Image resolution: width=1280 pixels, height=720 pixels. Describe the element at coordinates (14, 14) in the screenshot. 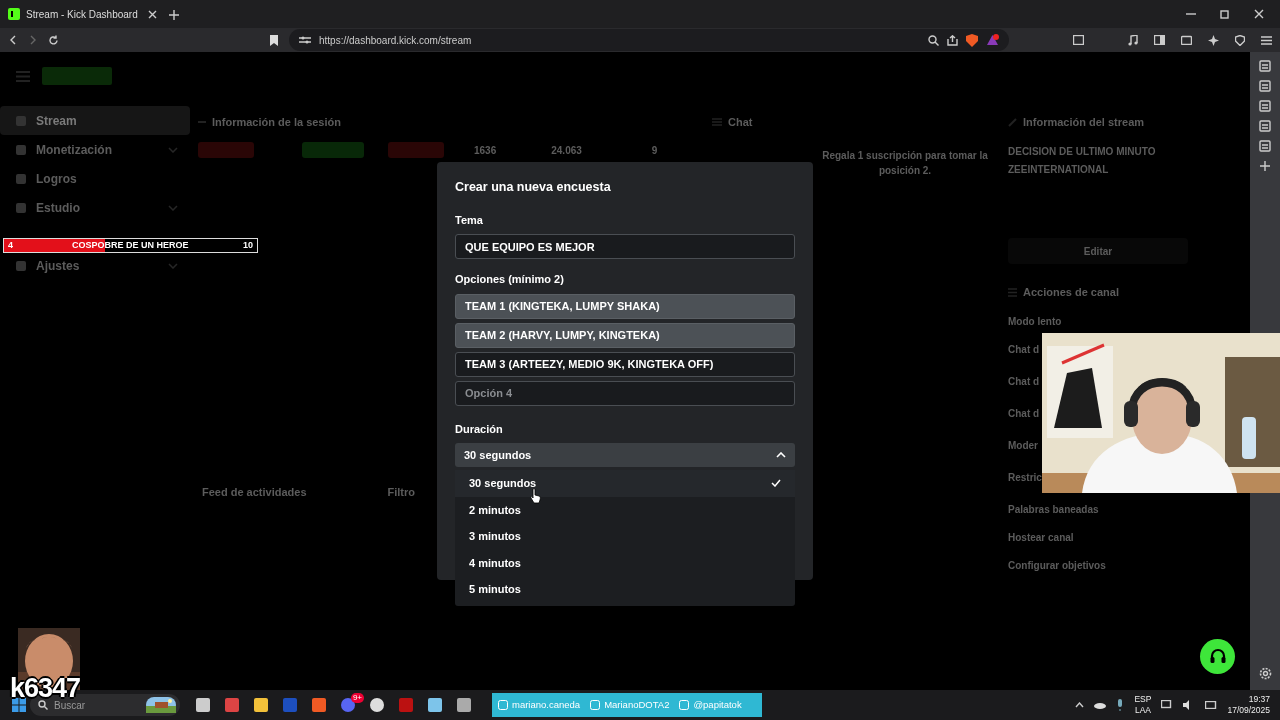

I see `favicon-icon` at that location.